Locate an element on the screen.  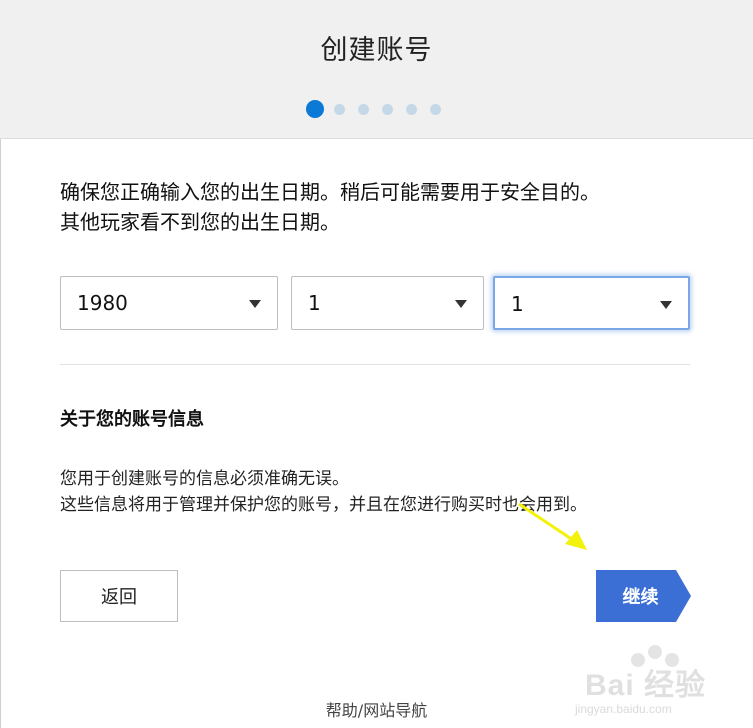
instruction-line: 其他玩家看不到您的出生日期。 is located at coordinates (200, 222).